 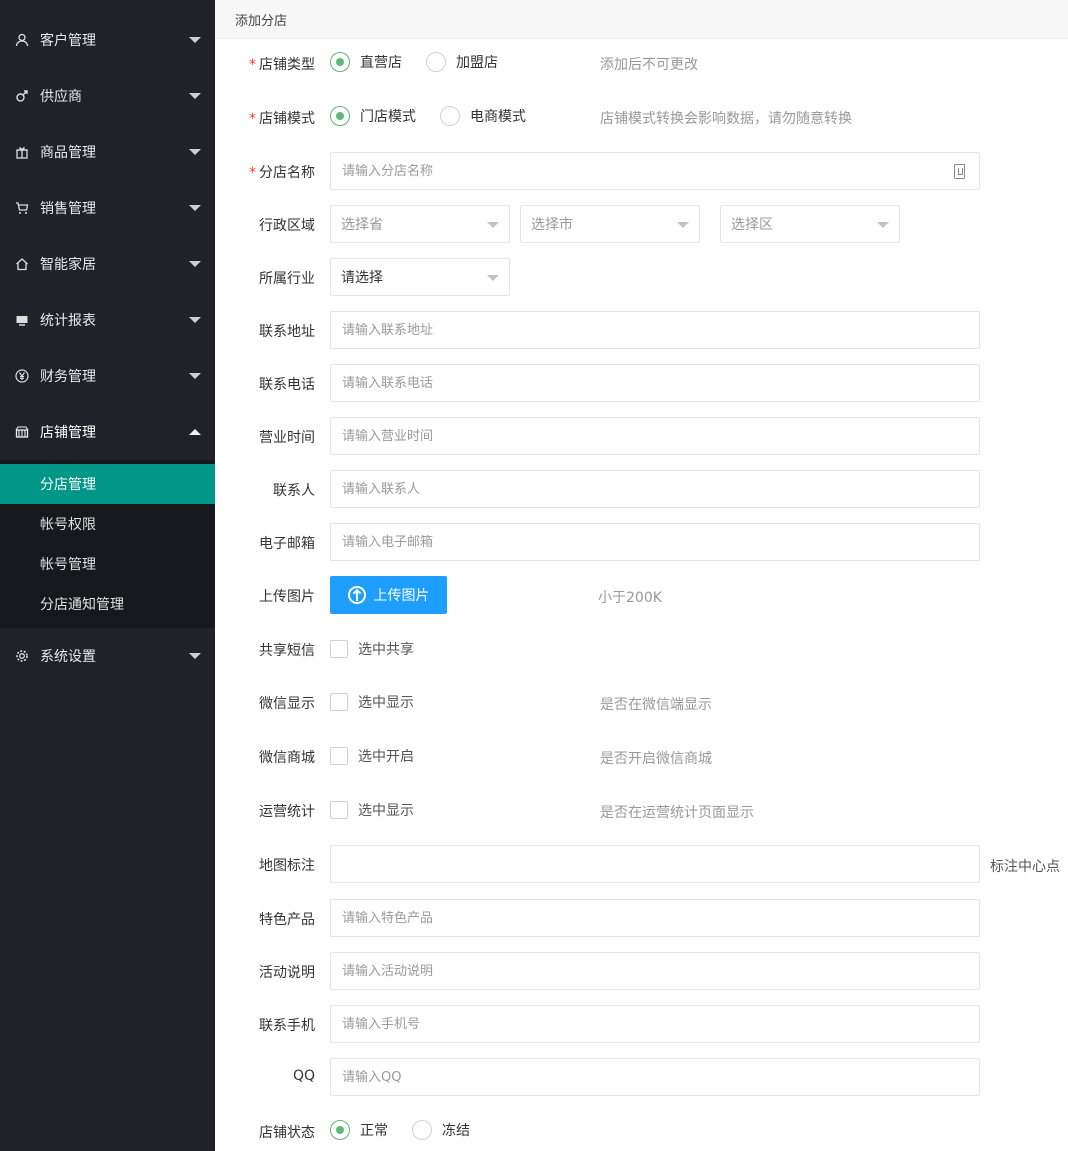 What do you see at coordinates (107, 524) in the screenshot?
I see `sub-item-permissions: 帐号权限` at bounding box center [107, 524].